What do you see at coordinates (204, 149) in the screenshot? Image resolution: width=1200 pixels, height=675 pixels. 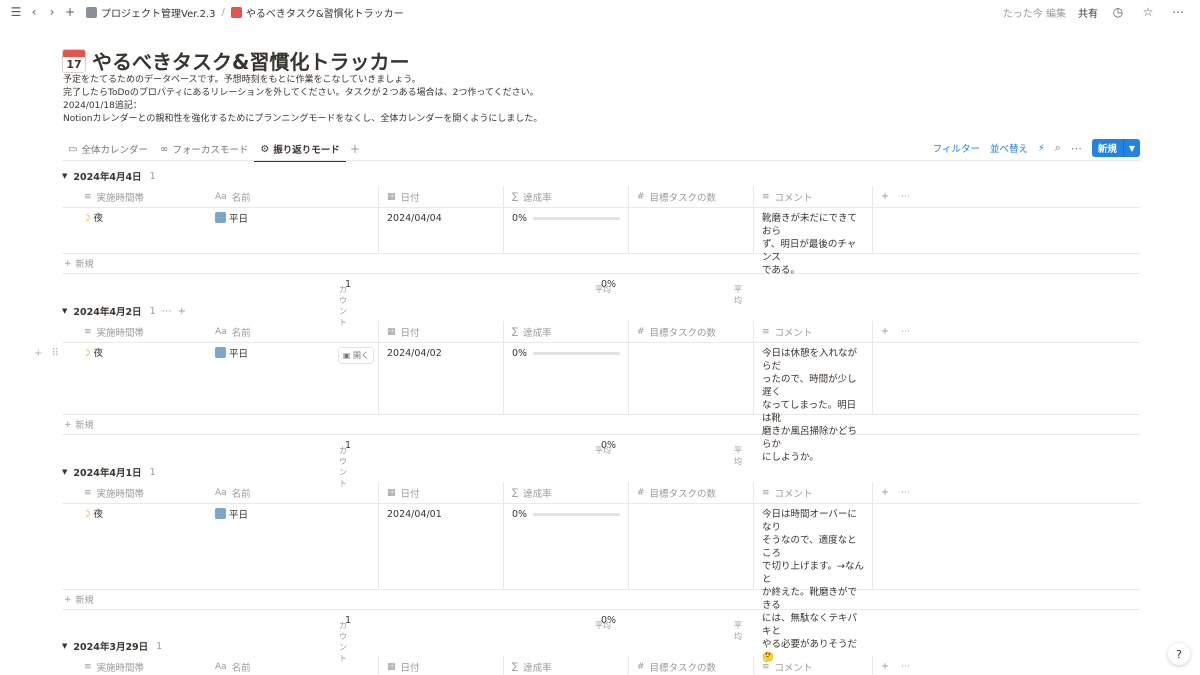 I see `tab-focus: ∞ フォーカスモード` at bounding box center [204, 149].